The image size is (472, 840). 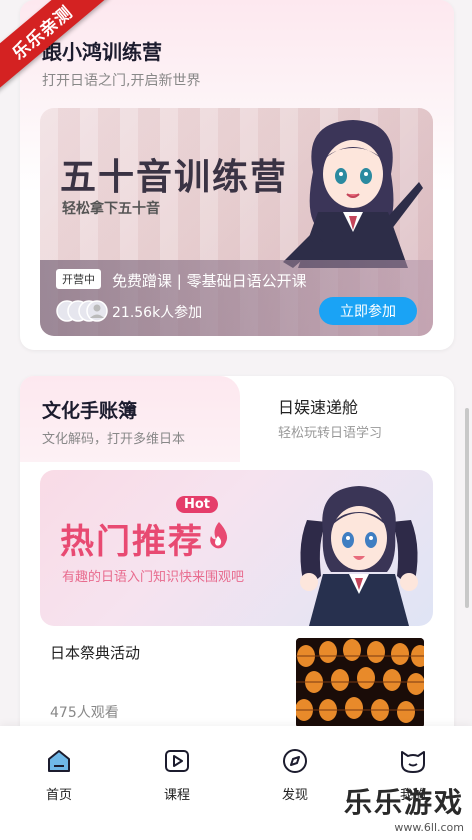 What do you see at coordinates (368, 311) in the screenshot?
I see `join-button: 立即参加` at bounding box center [368, 311].